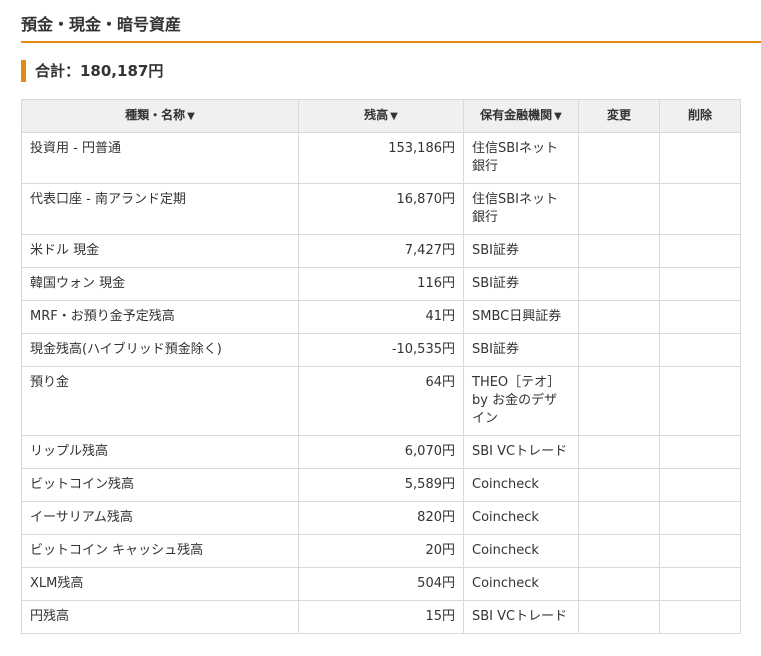  I want to click on sort-by-name-header: 種類・名称 ▼, so click(160, 116).